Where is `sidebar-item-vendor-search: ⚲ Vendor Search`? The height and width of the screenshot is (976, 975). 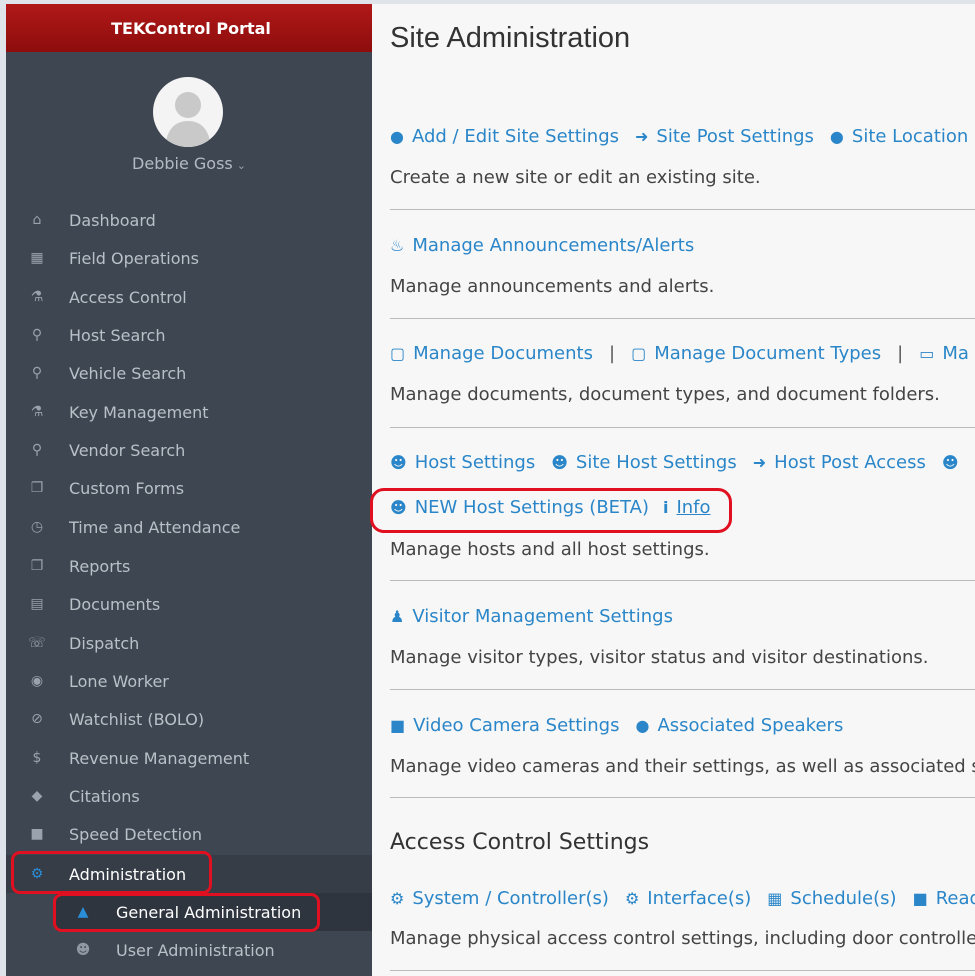 sidebar-item-vendor-search: ⚲ Vendor Search is located at coordinates (189, 450).